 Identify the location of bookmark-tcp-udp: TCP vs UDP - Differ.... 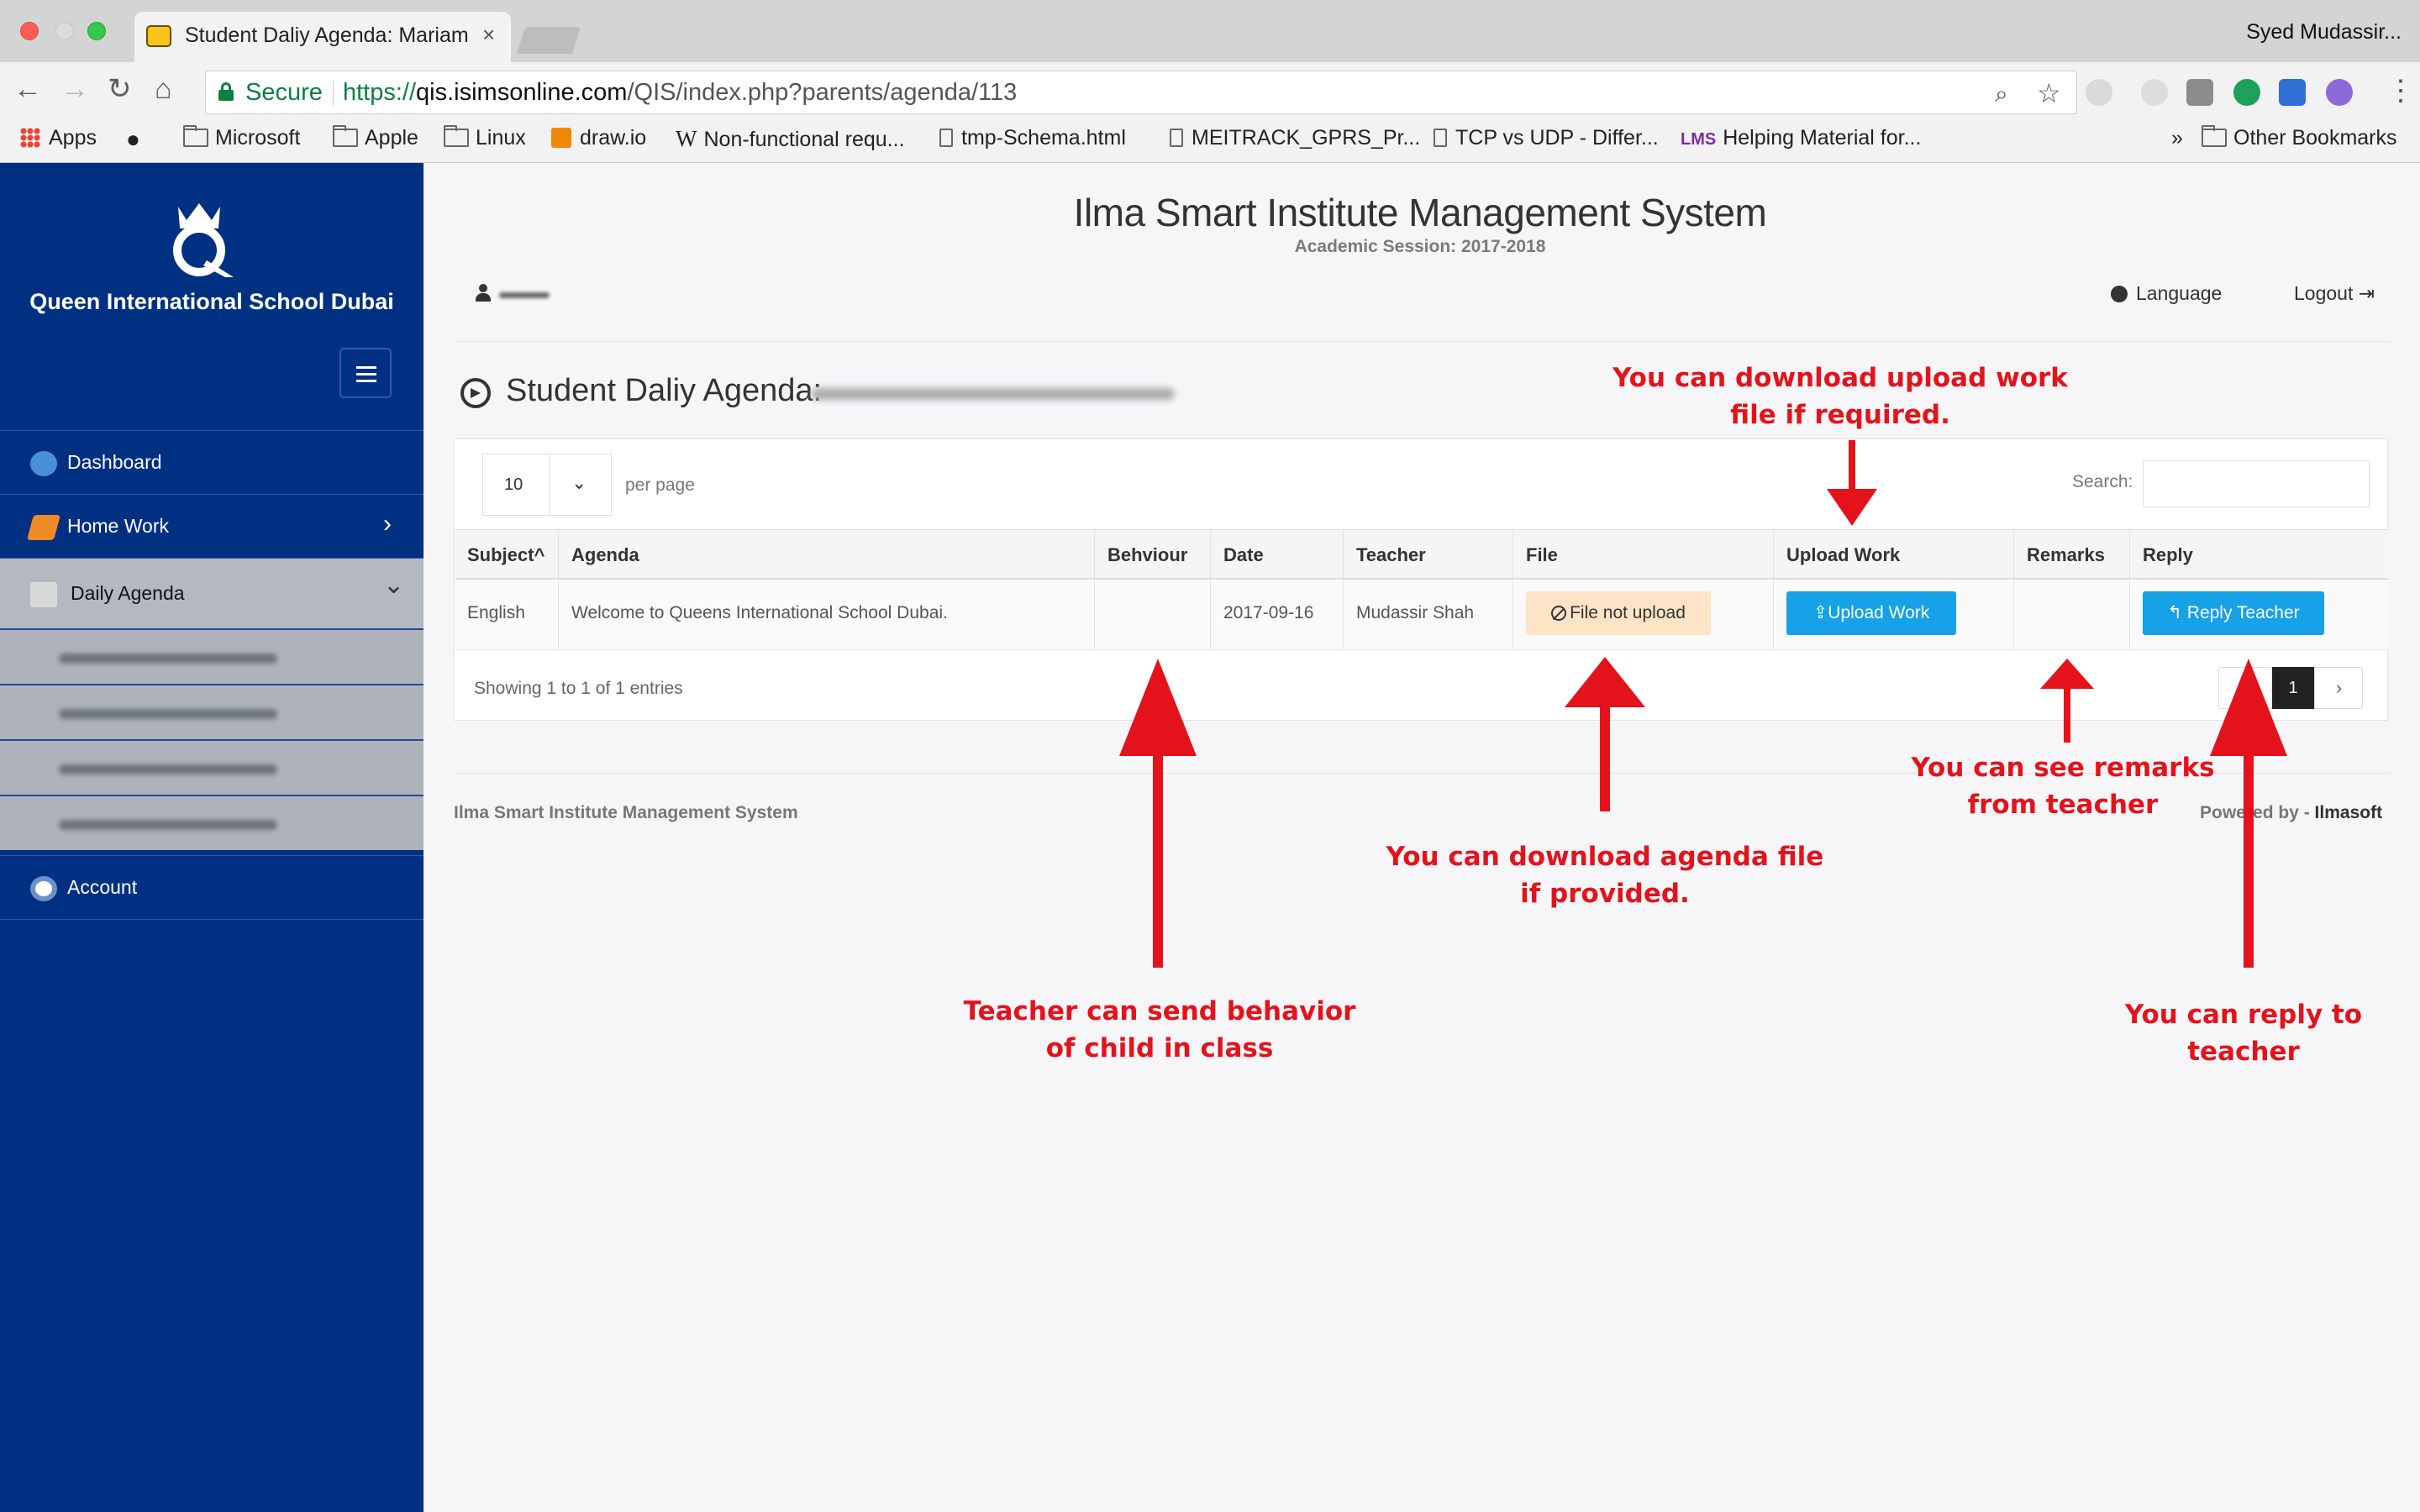
(1546, 138).